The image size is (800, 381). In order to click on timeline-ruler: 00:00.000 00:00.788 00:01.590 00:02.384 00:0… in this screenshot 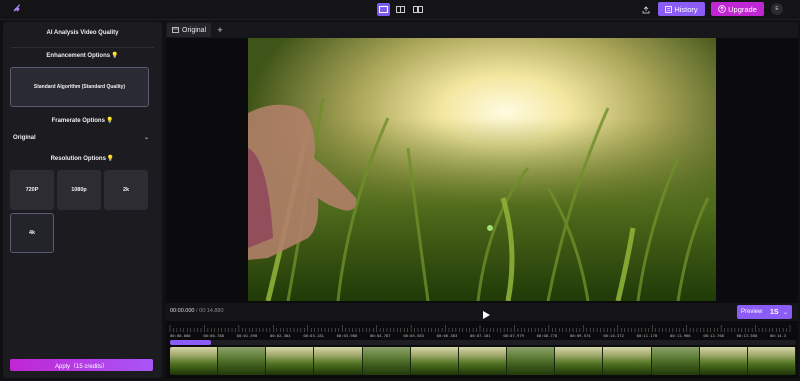, I will do `click(482, 331)`.